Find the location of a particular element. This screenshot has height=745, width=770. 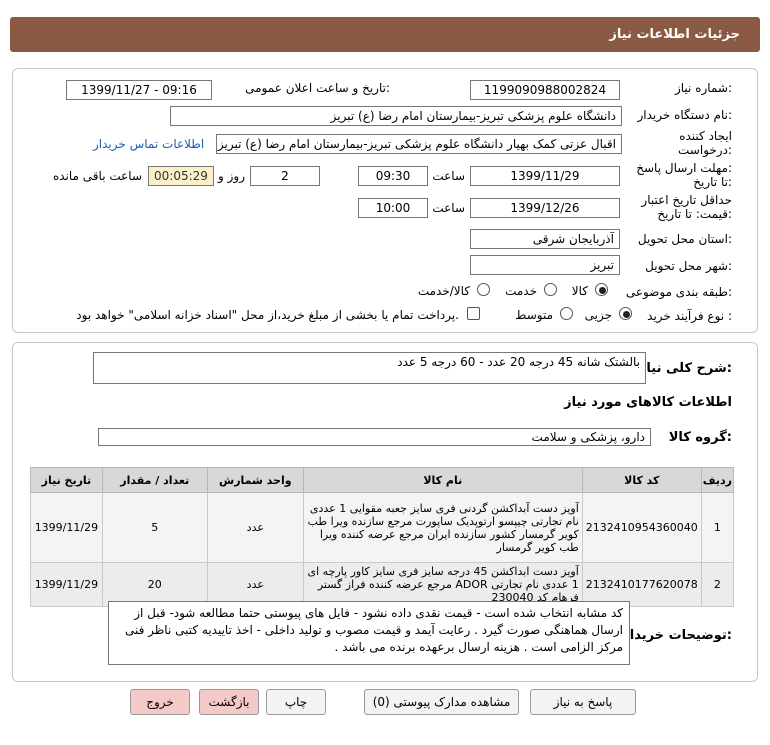

process-option-medium: متوسط is located at coordinates (534, 315).